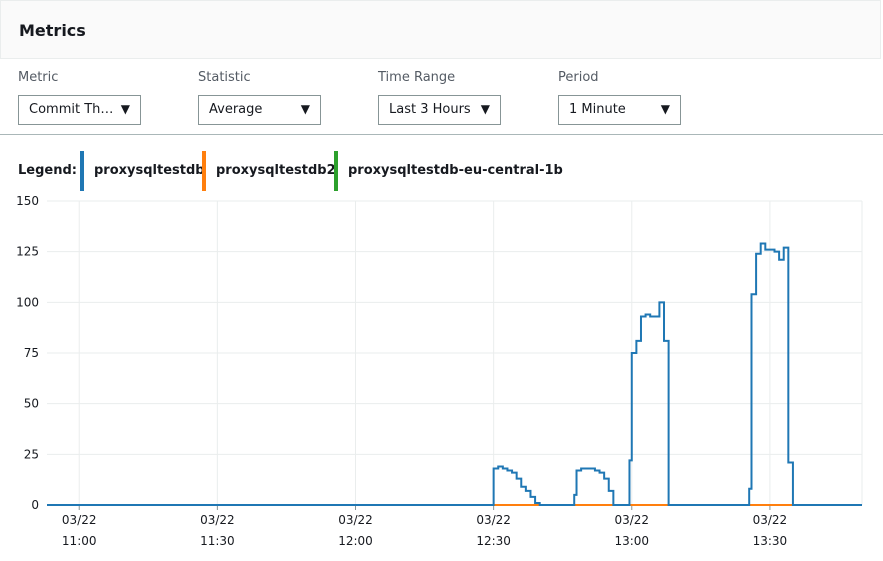  I want to click on legend-item-label: proxysqltestdb, so click(149, 170).